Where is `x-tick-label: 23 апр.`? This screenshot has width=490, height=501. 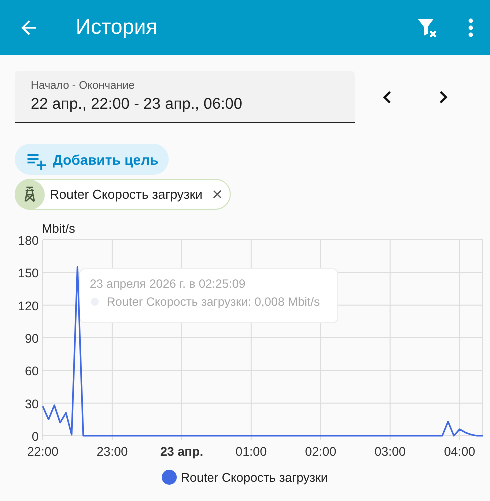
x-tick-label: 23 апр. is located at coordinates (182, 452).